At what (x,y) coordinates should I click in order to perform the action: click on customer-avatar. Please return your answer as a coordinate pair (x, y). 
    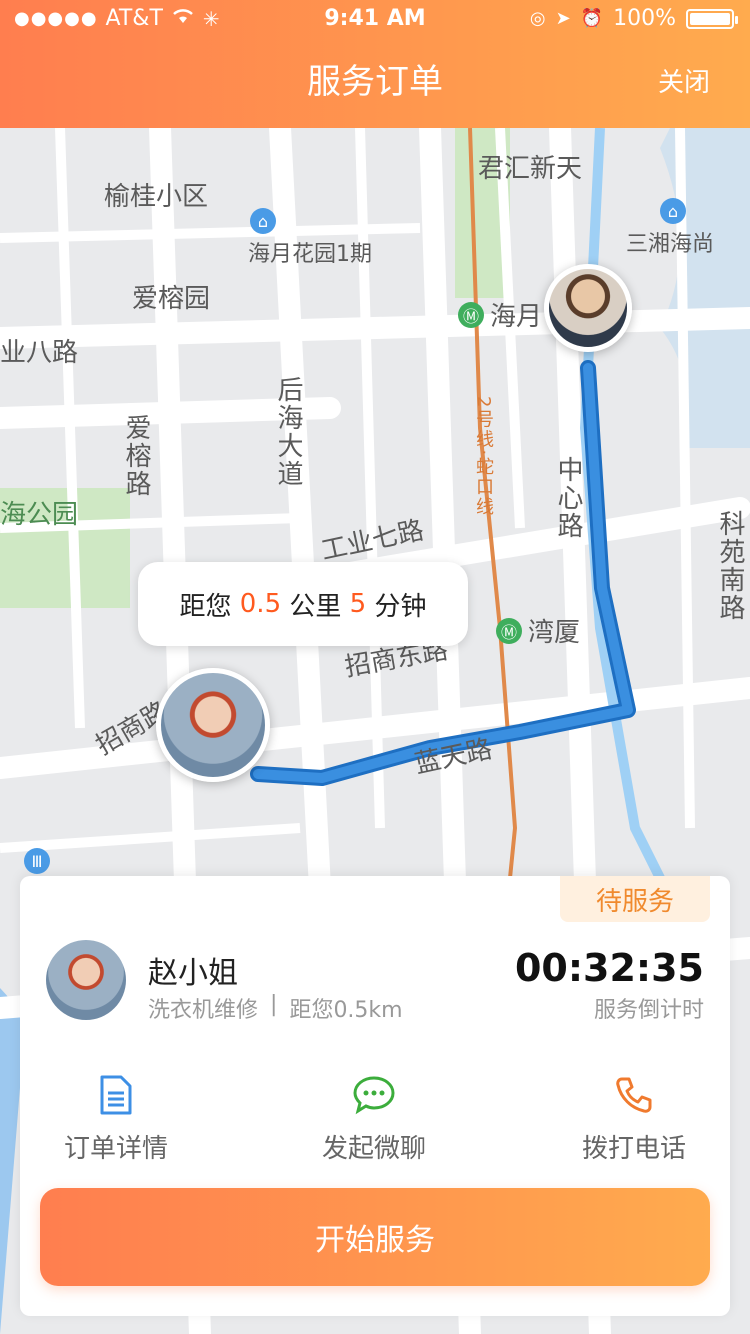
    Looking at the image, I should click on (86, 980).